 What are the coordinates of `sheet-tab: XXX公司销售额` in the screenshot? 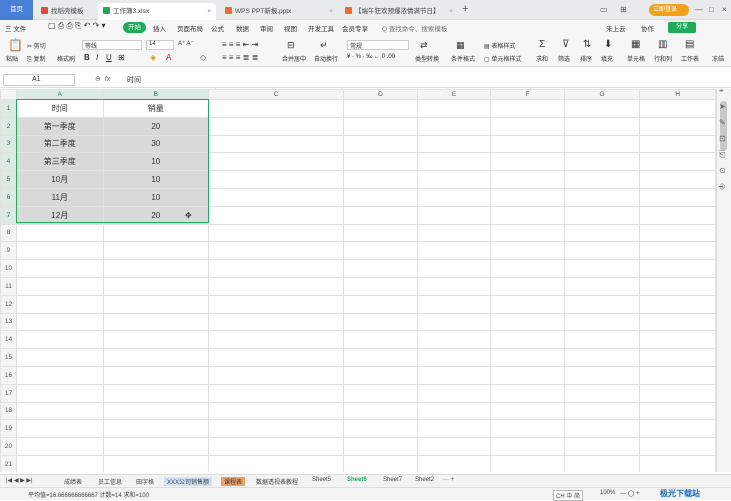 It's located at (188, 481).